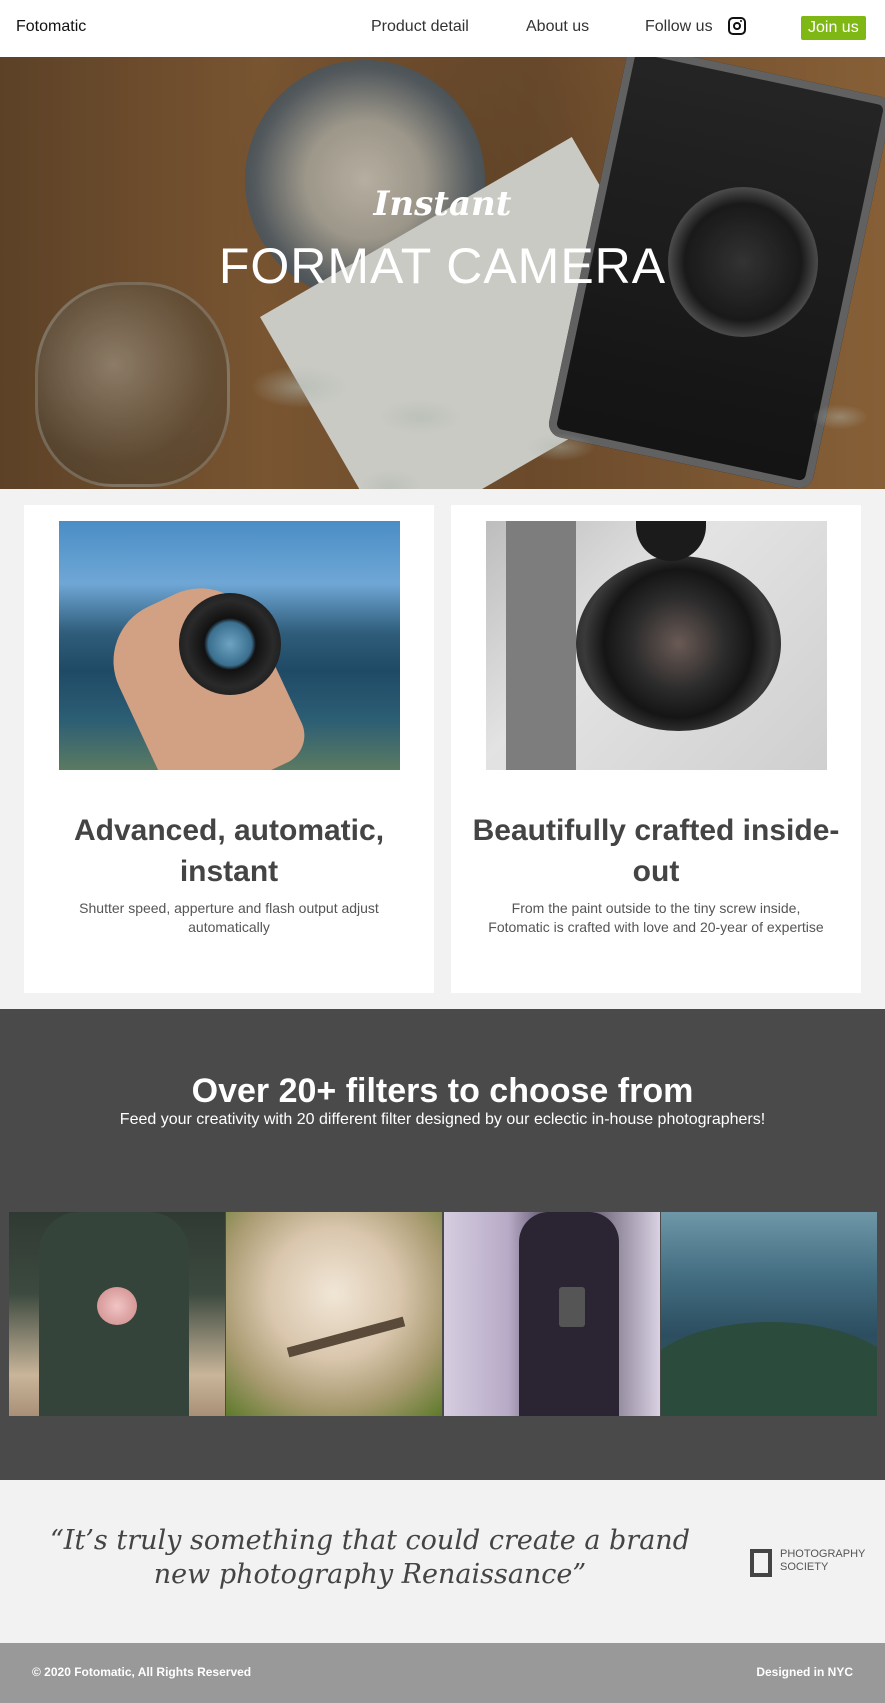  What do you see at coordinates (737, 26) in the screenshot?
I see `instagram-icon` at bounding box center [737, 26].